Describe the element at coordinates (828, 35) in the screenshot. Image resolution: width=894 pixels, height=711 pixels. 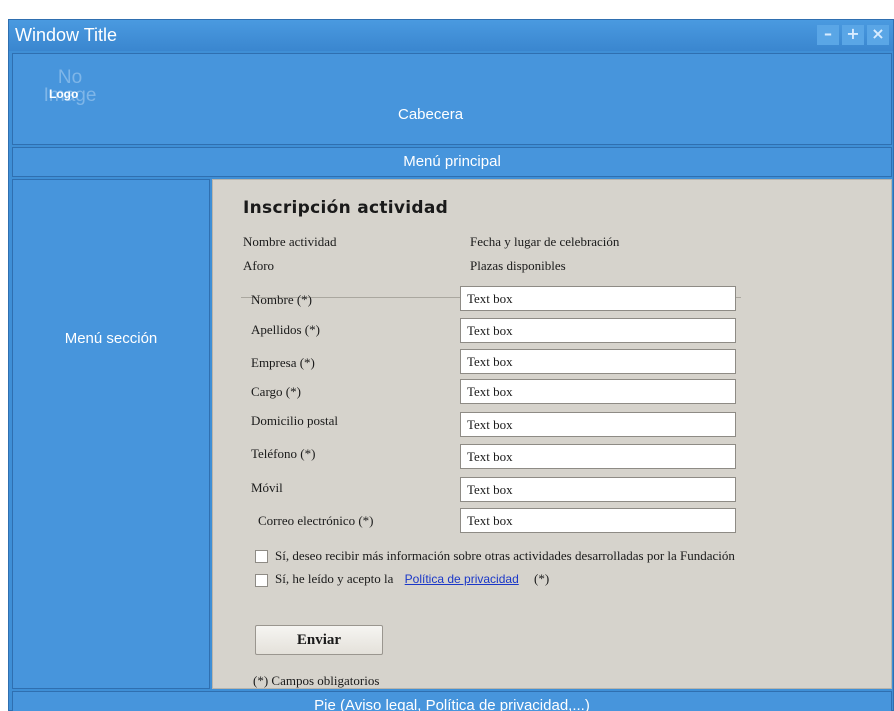
I see `minimize-button: –` at that location.